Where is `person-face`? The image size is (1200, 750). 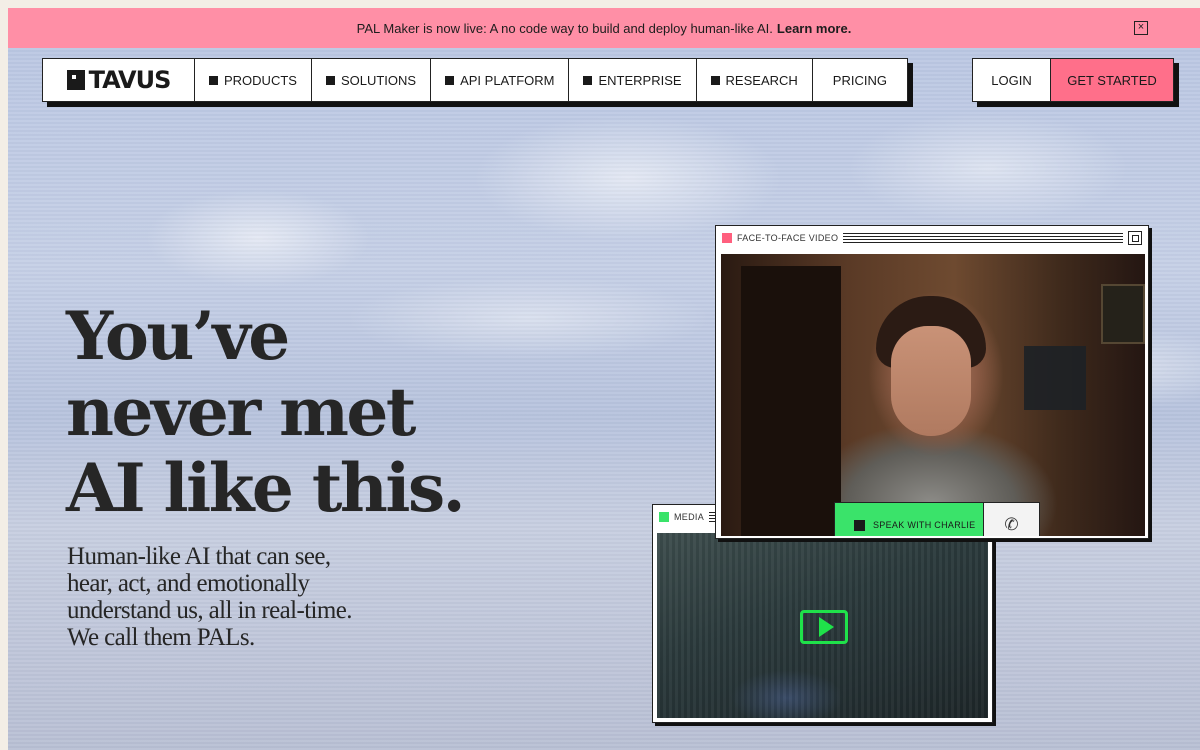
person-face is located at coordinates (931, 381).